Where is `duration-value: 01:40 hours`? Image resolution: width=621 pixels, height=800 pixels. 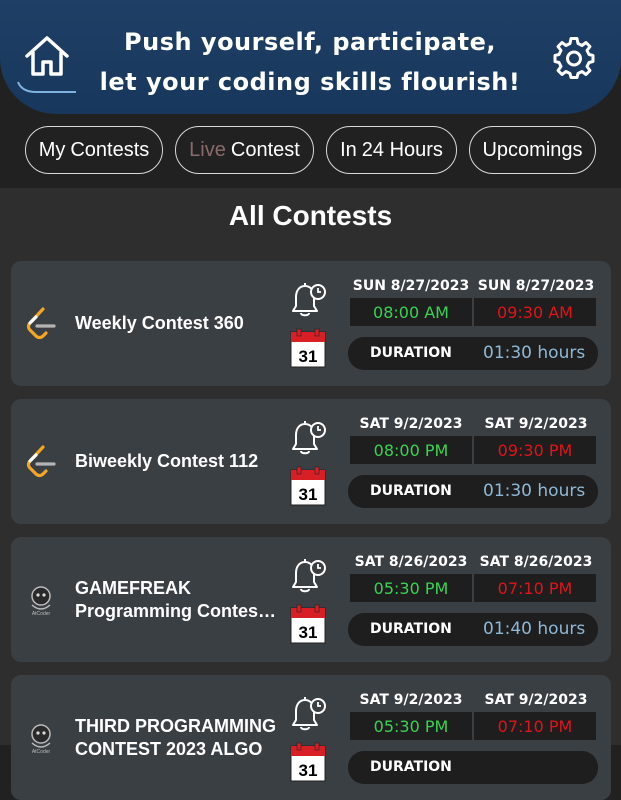 duration-value: 01:40 hours is located at coordinates (534, 629).